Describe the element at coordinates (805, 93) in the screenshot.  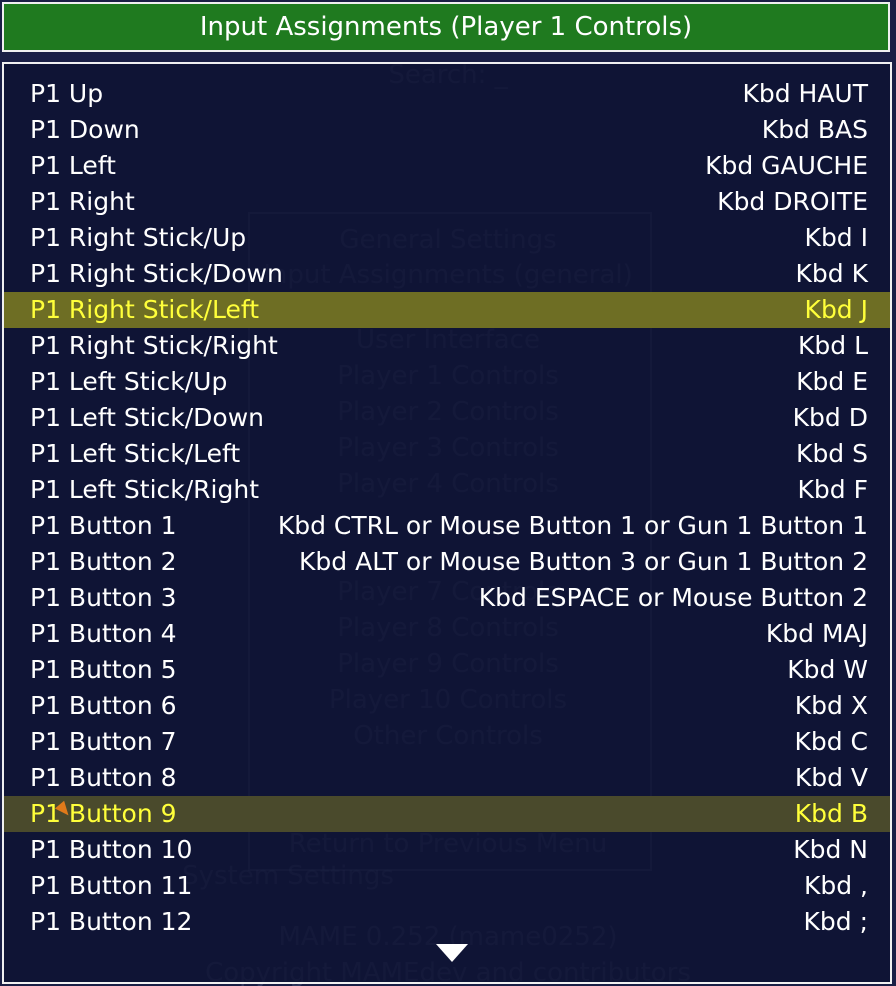
I see `input-binding: Kbd HAUT` at that location.